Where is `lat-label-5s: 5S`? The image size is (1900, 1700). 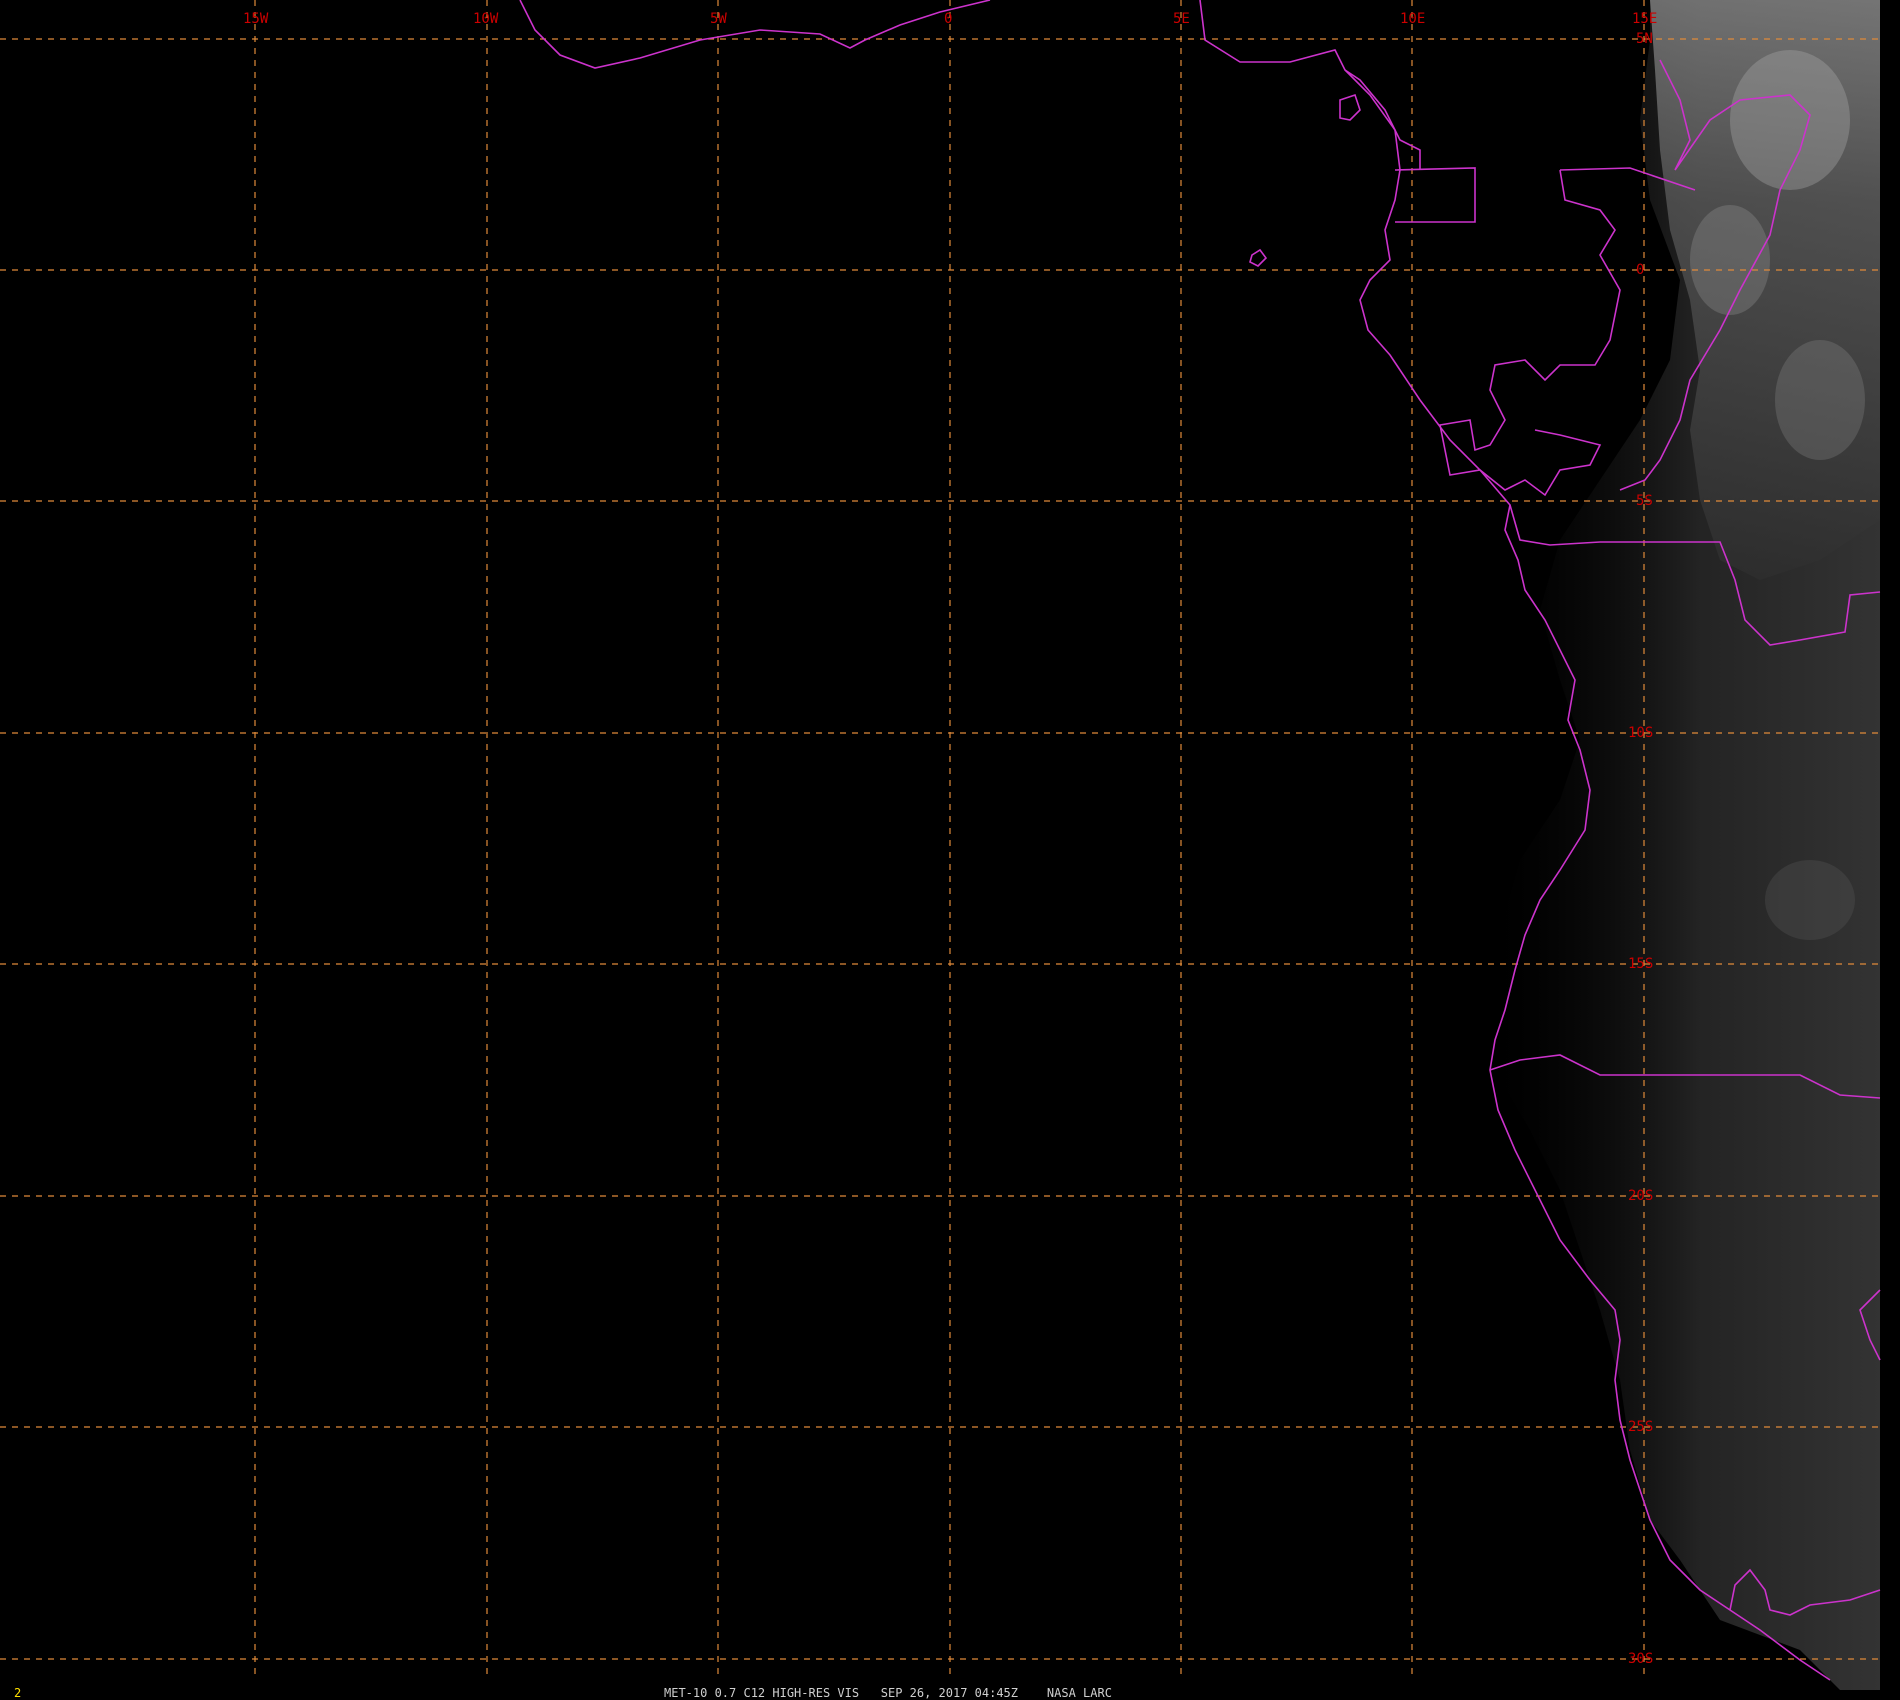 lat-label-5s: 5S is located at coordinates (1644, 501).